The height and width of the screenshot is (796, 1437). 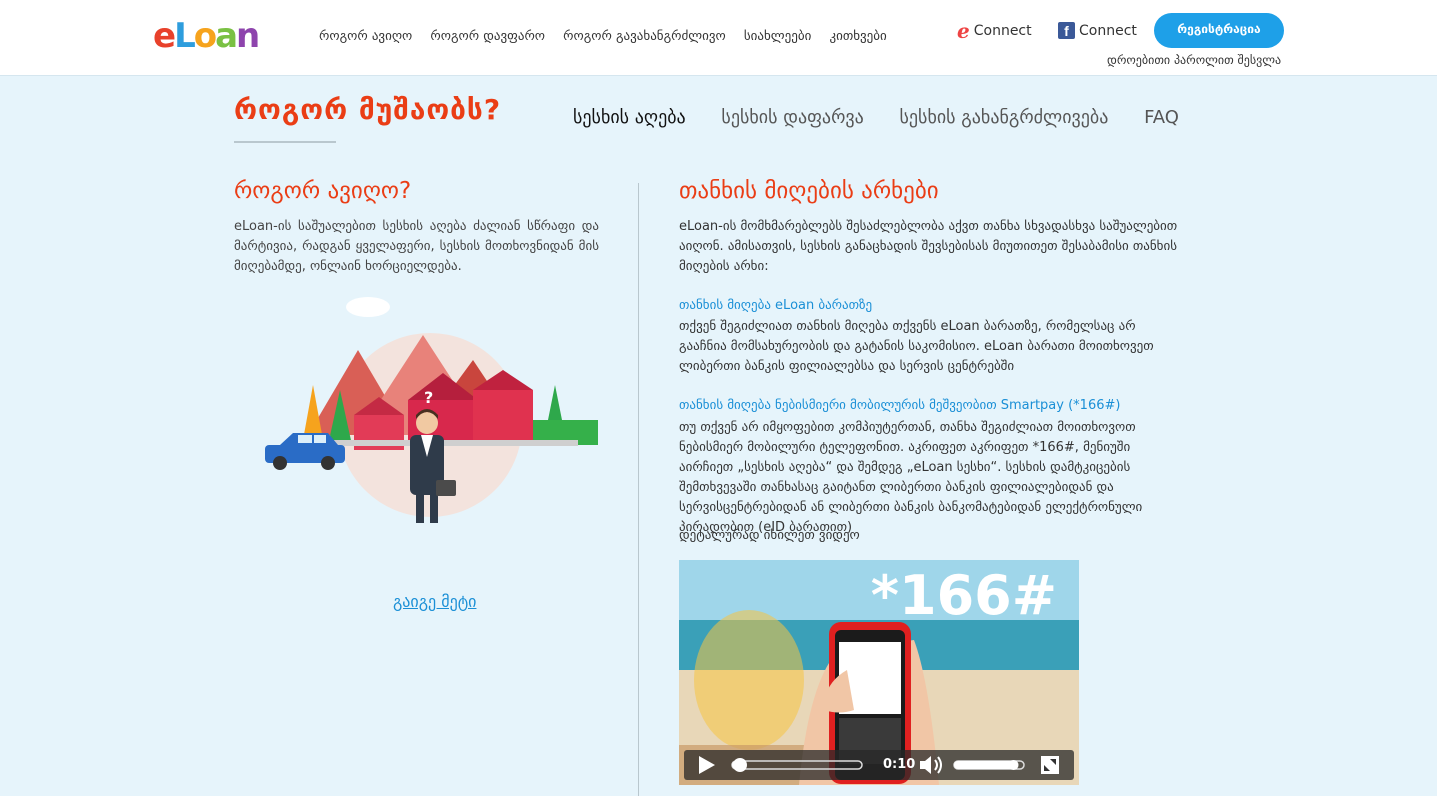 I want to click on learn-more-link: გაიგე მეტი, so click(x=434, y=601).